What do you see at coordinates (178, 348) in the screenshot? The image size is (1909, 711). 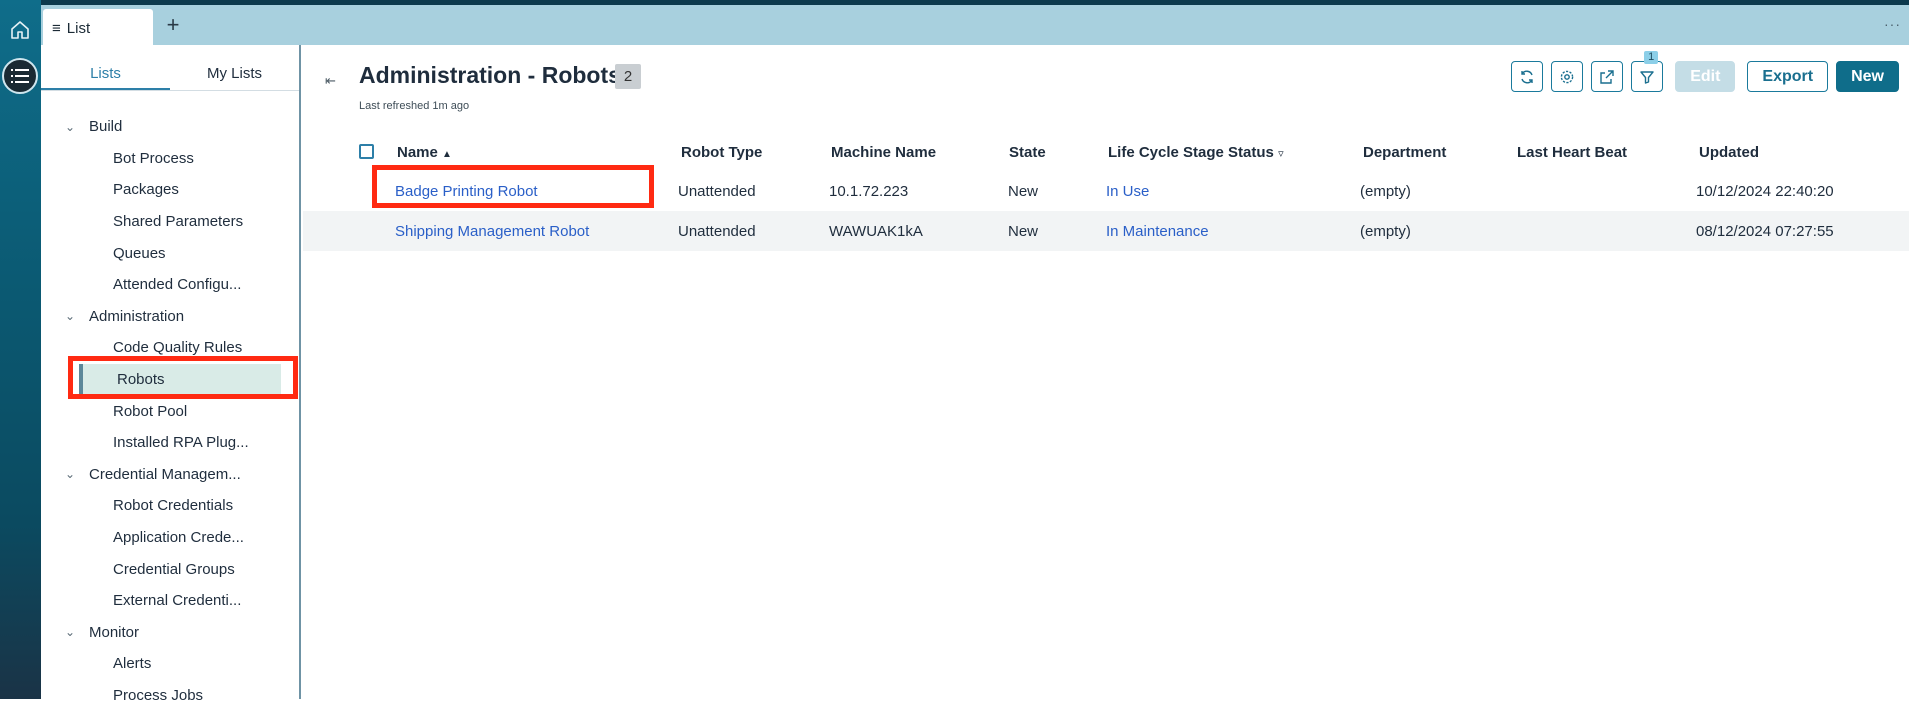 I see `sidebar-item-label: Code Quality Rules` at bounding box center [178, 348].